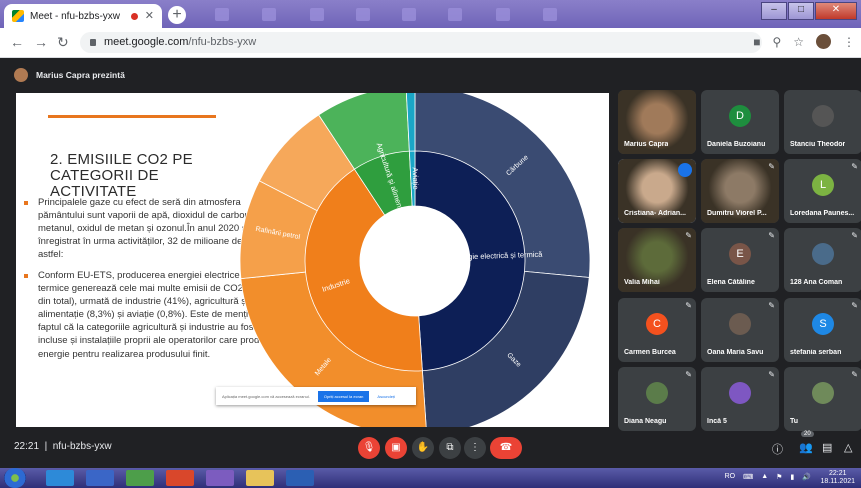 This screenshot has height=488, width=861. Describe the element at coordinates (798, 42) in the screenshot. I see `bookmark-star-icon: ☆` at that location.